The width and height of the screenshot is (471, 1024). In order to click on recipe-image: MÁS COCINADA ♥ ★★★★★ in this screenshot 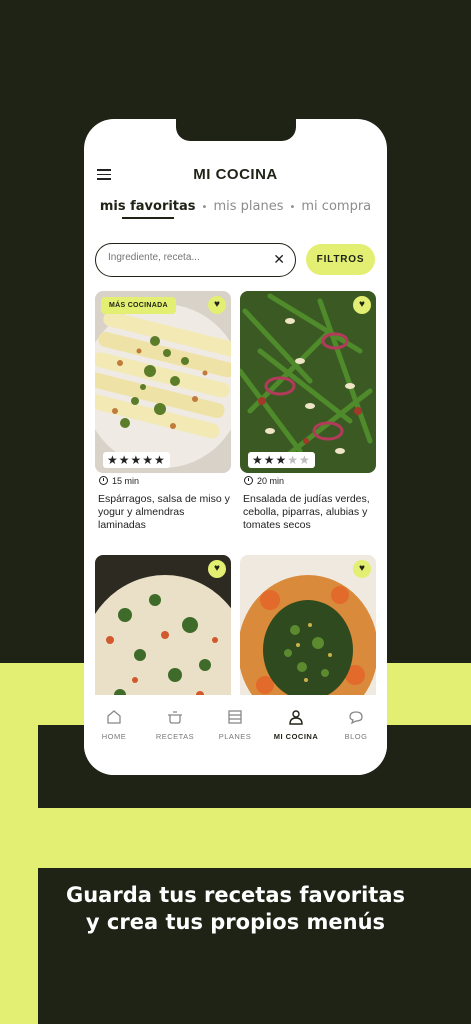, I will do `click(163, 382)`.